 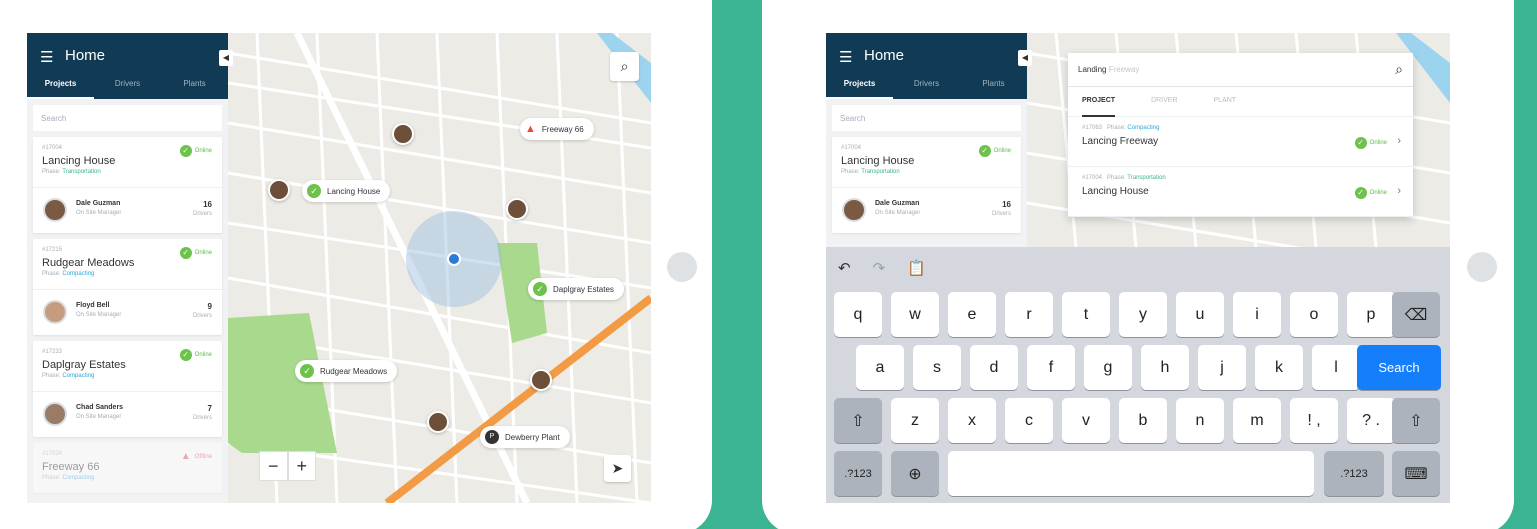 I want to click on key-d: d, so click(x=994, y=367).